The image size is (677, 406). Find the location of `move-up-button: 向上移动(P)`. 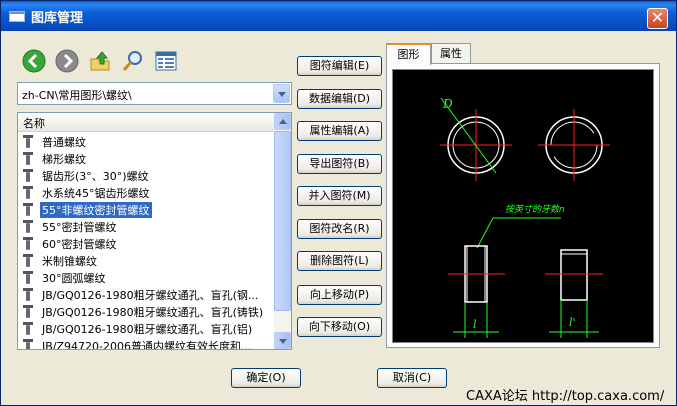

move-up-button: 向上移动(P) is located at coordinates (339, 295).